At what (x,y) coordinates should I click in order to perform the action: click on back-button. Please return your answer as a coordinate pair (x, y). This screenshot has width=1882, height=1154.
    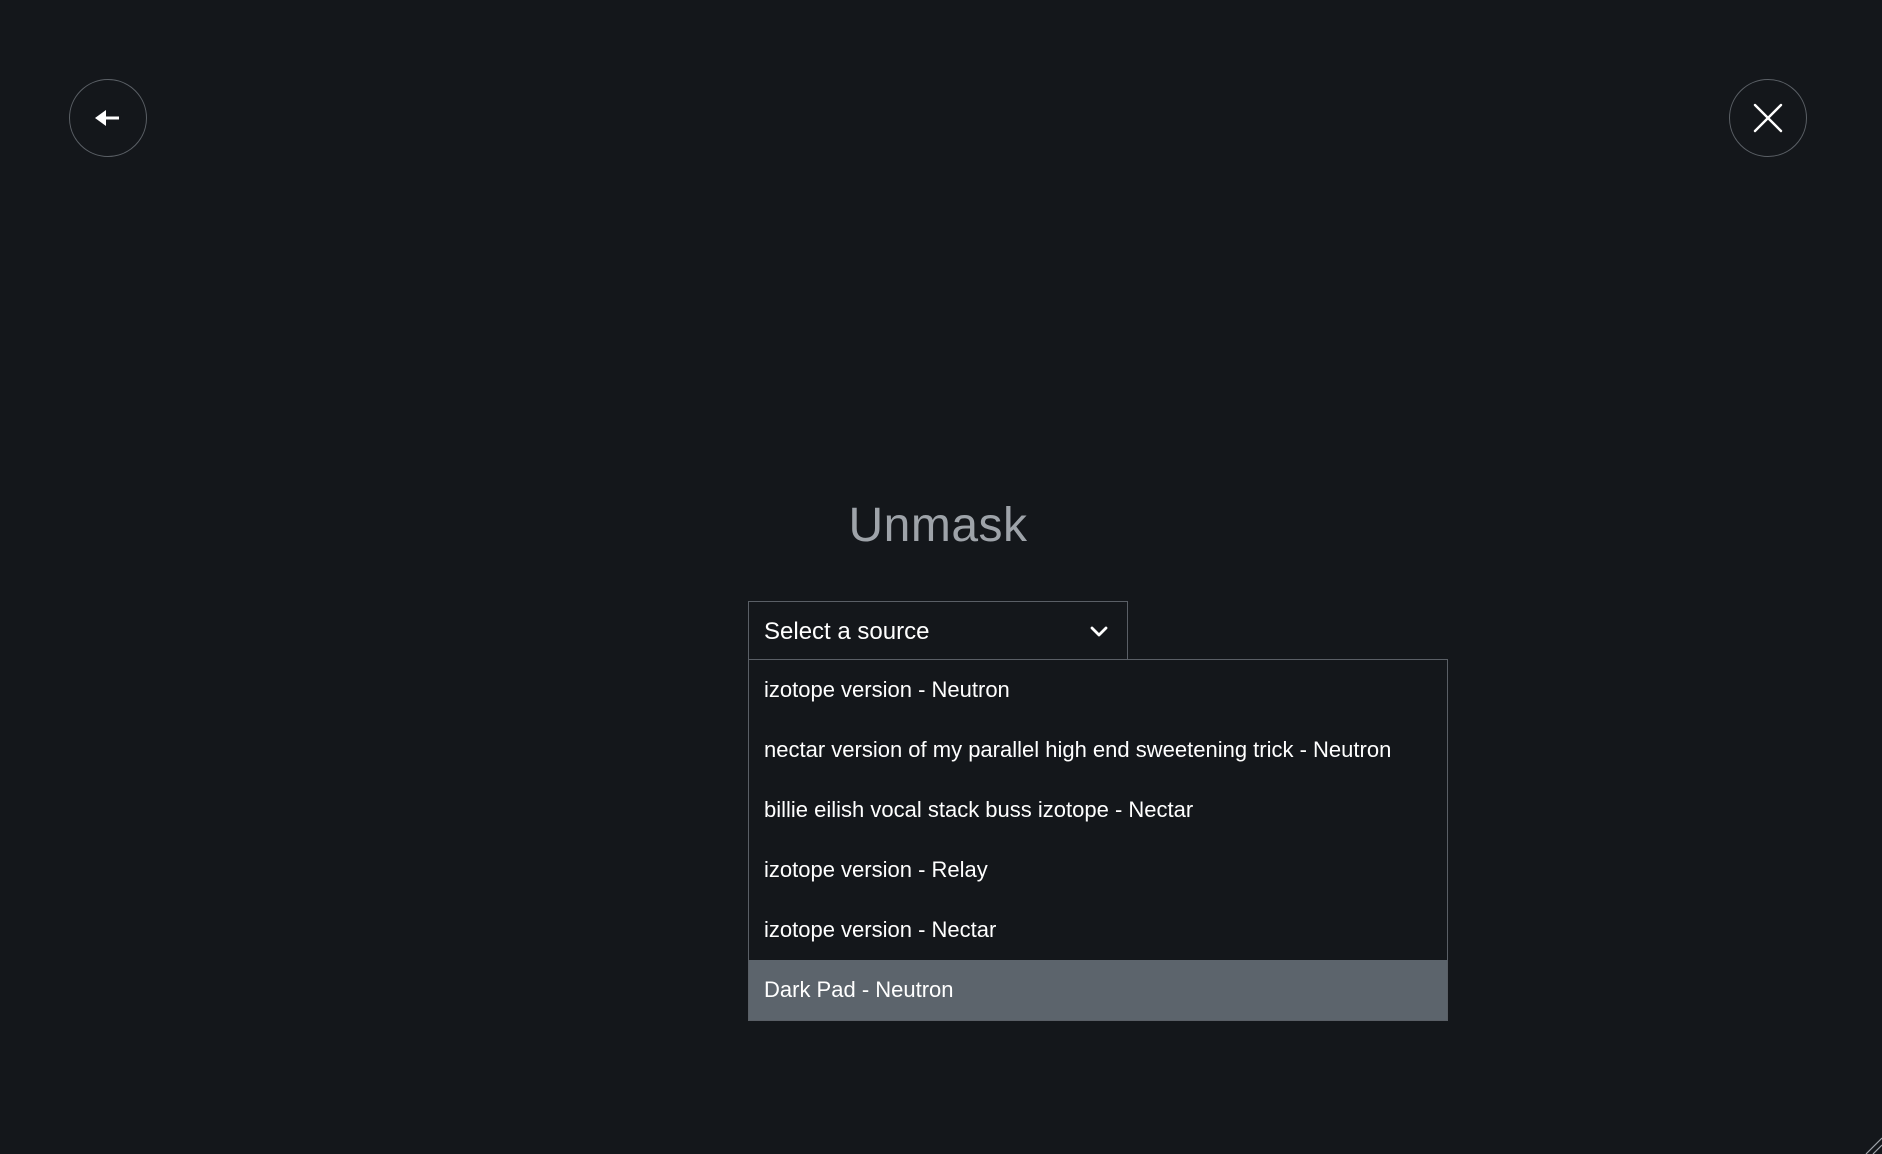
    Looking at the image, I should click on (108, 118).